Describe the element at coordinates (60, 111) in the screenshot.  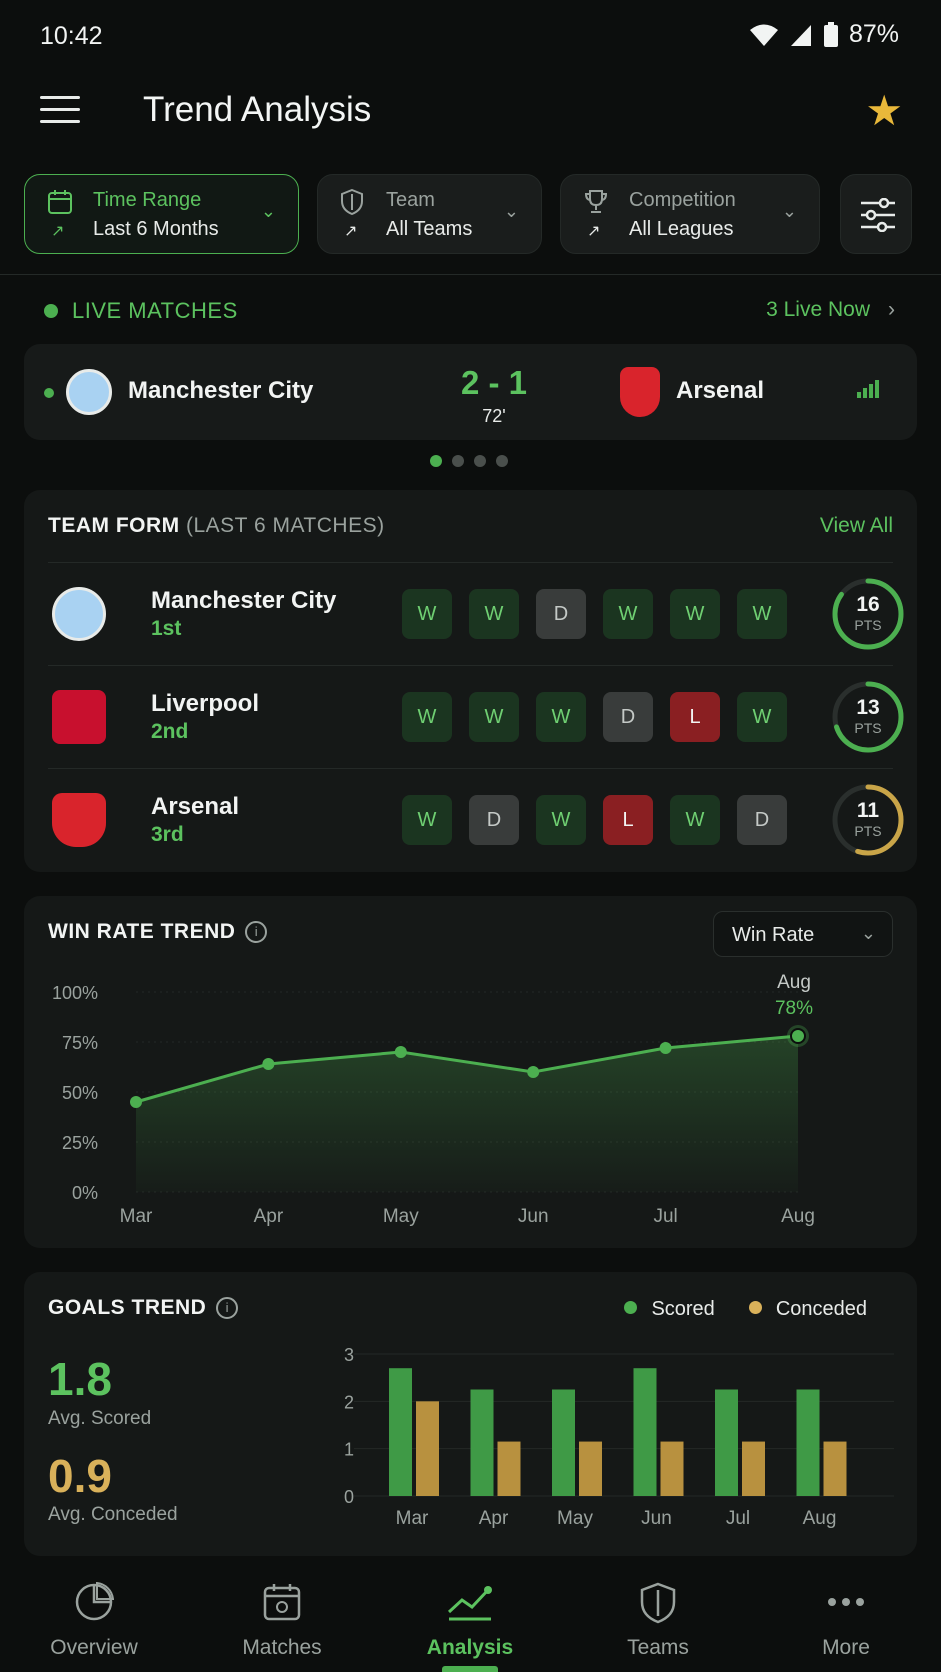
I see `menu-icon` at that location.